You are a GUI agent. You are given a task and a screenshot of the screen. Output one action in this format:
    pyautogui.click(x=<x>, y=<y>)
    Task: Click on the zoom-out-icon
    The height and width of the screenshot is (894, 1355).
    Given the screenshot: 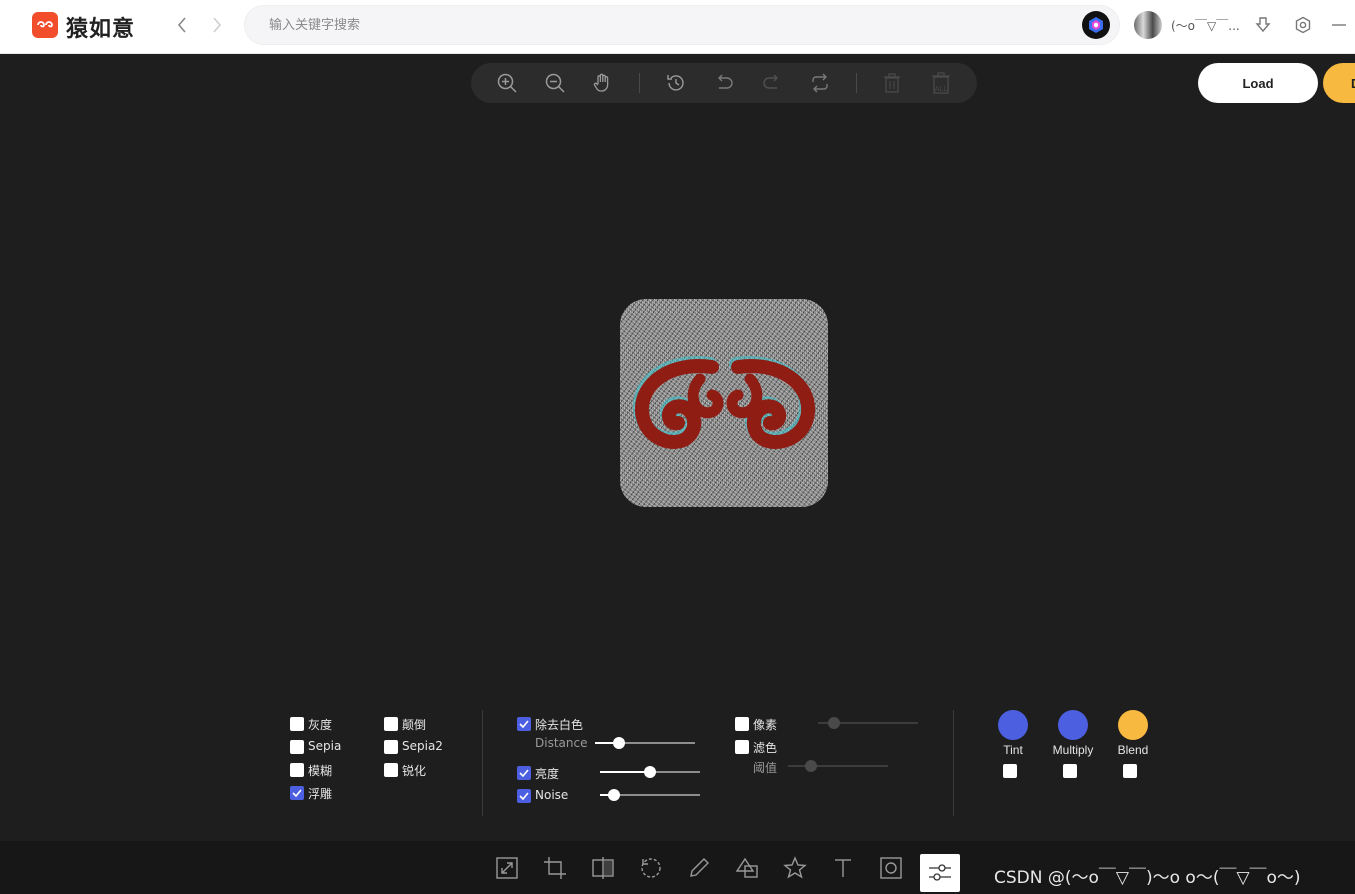 What is the action you would take?
    pyautogui.click(x=555, y=83)
    